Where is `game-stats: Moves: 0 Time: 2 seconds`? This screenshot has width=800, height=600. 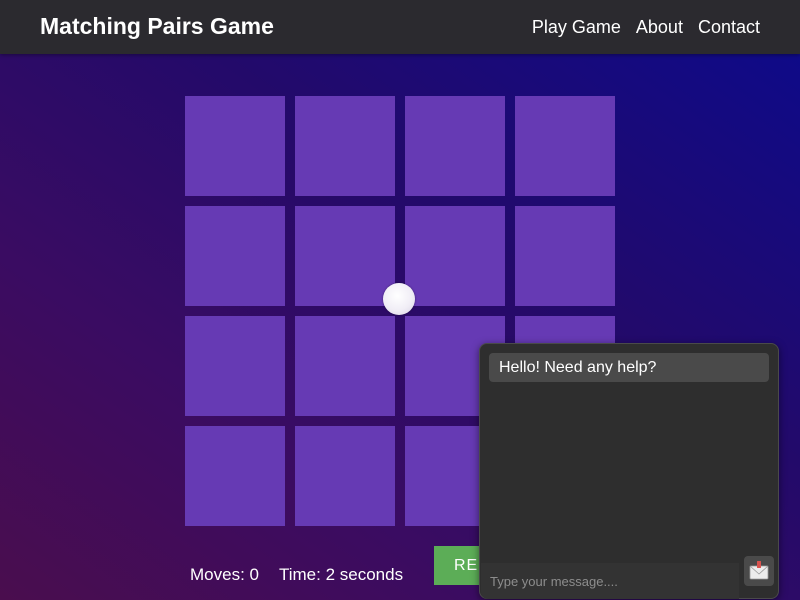 game-stats: Moves: 0 Time: 2 seconds is located at coordinates (296, 575).